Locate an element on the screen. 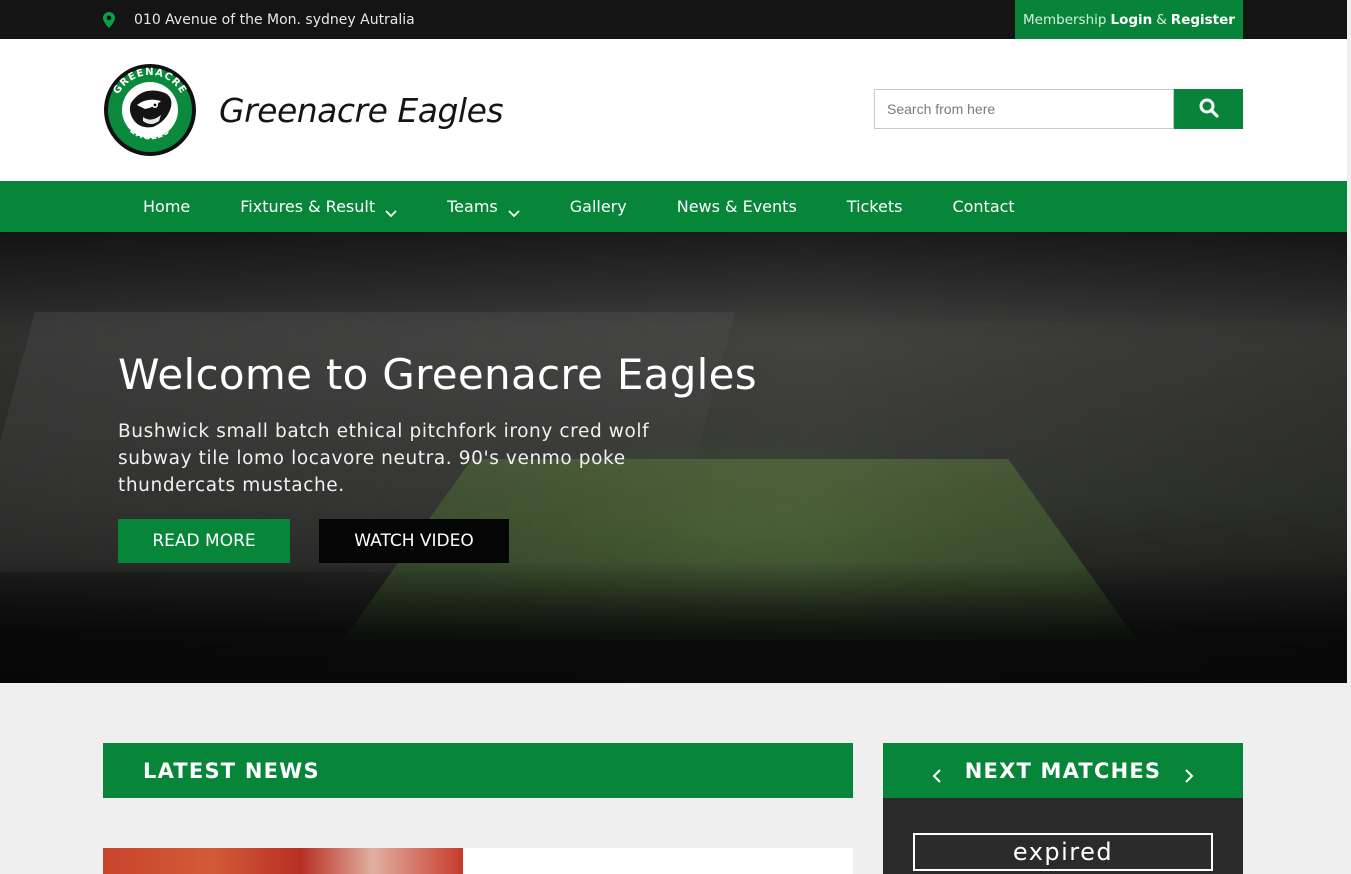  nav-item-gallery: Gallery is located at coordinates (598, 206).